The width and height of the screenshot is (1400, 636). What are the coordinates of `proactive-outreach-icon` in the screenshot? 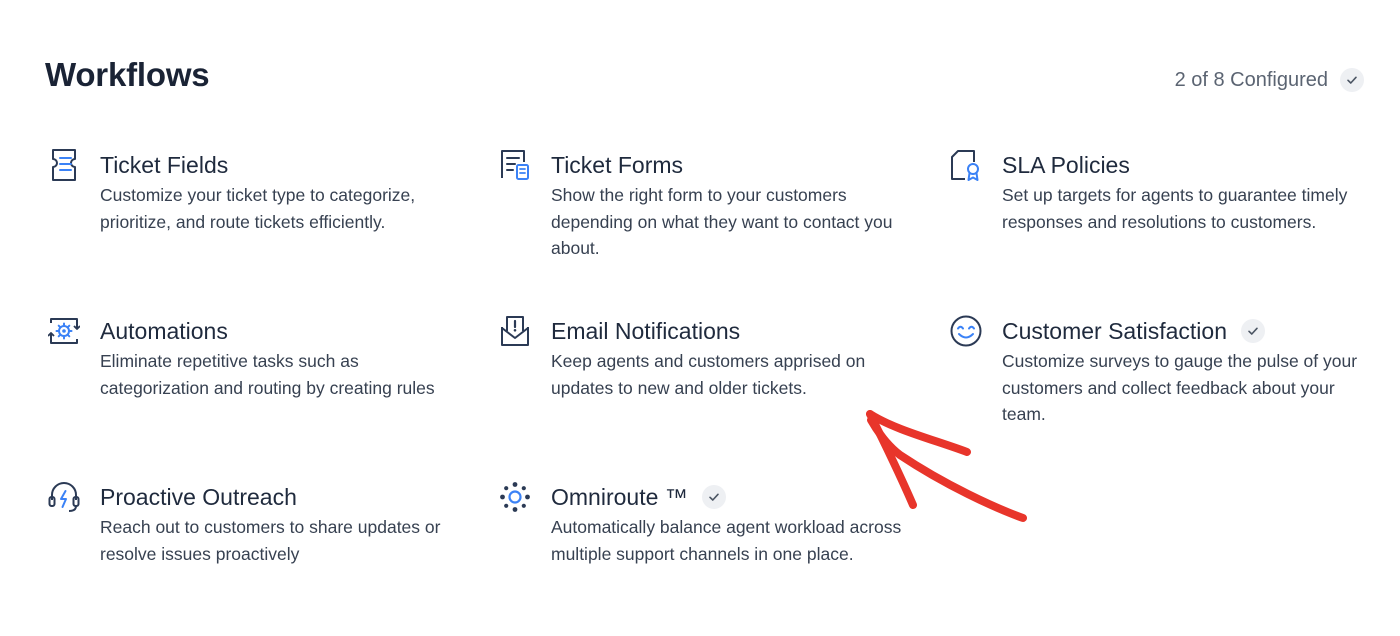 It's located at (64, 497).